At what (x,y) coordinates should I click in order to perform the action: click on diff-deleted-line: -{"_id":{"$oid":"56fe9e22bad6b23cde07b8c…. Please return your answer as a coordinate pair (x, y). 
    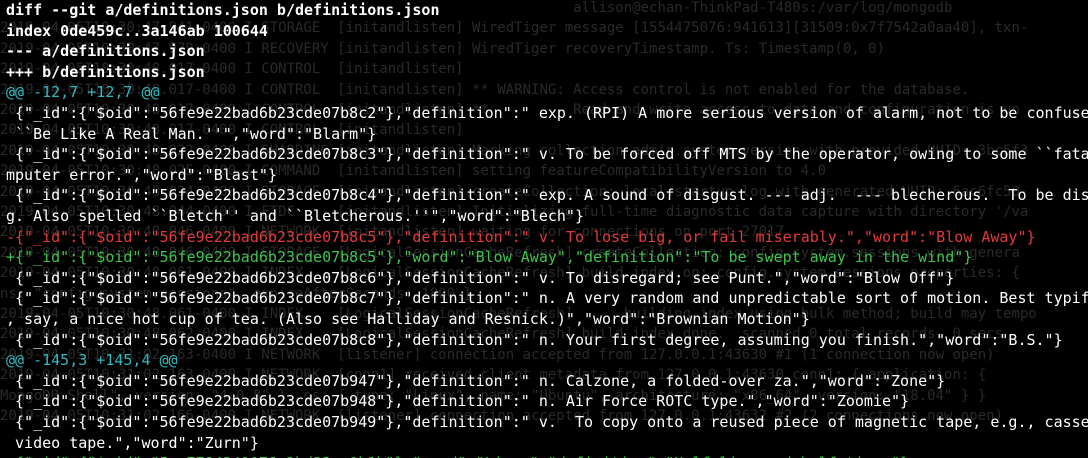
    Looking at the image, I should click on (521, 236).